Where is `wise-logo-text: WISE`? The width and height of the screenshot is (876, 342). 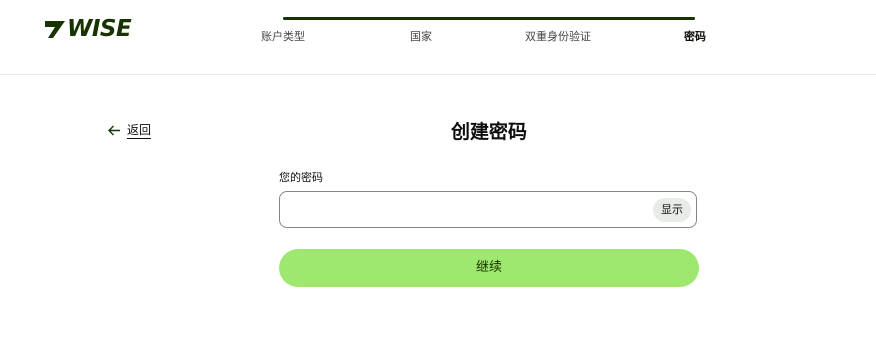
wise-logo-text: WISE is located at coordinates (99, 29).